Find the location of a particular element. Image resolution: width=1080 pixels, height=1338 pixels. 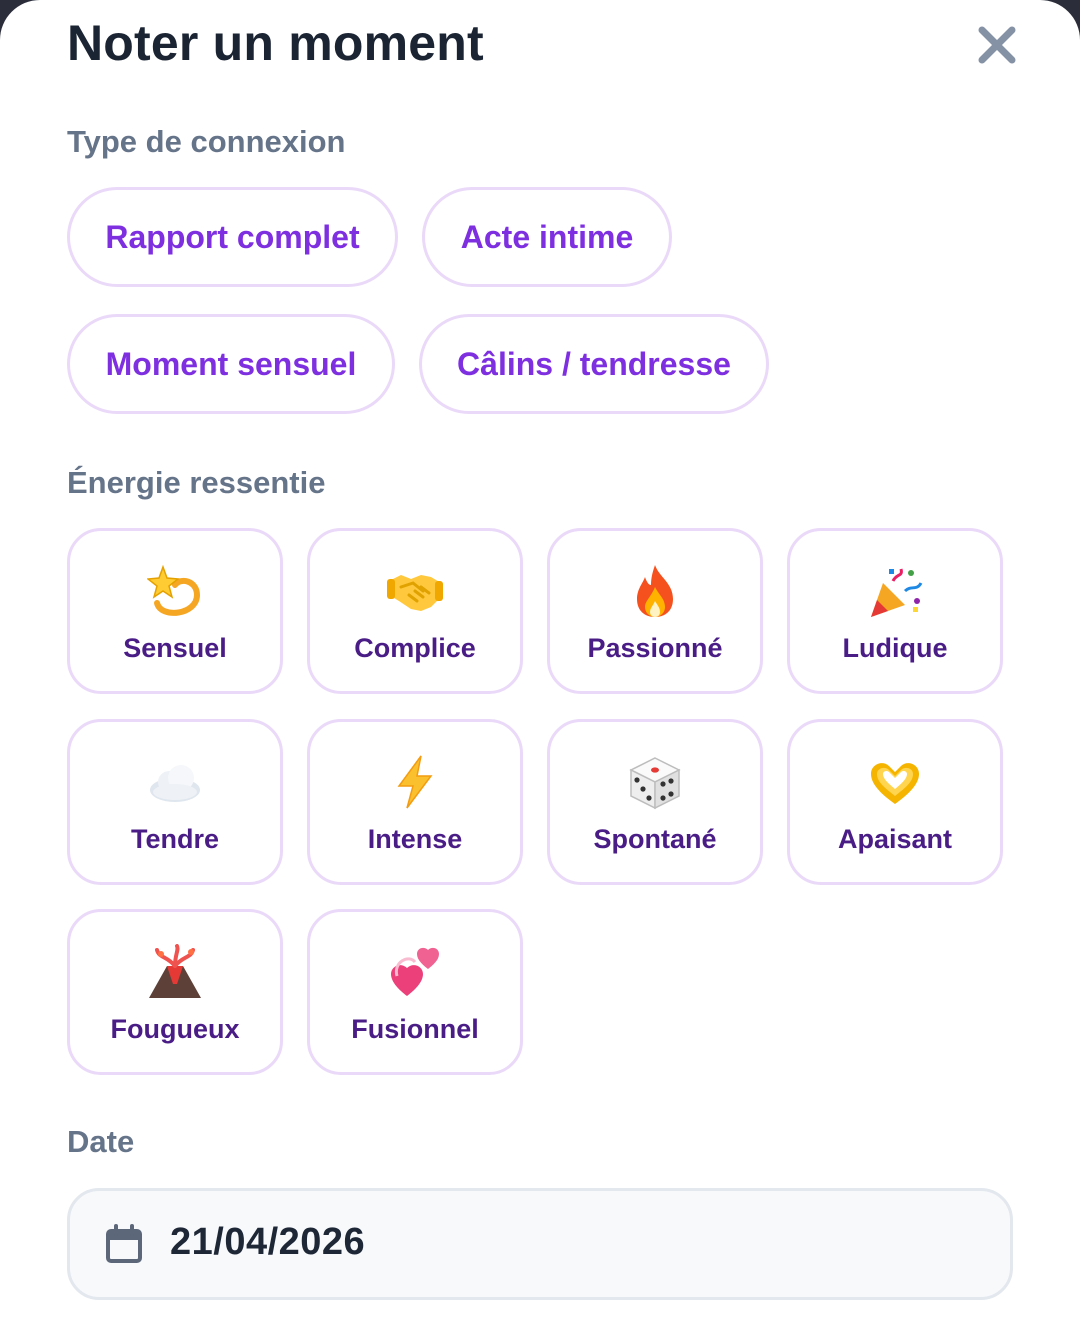

connection-option-calins-tendresse: Câlins / tendresse is located at coordinates (594, 364).